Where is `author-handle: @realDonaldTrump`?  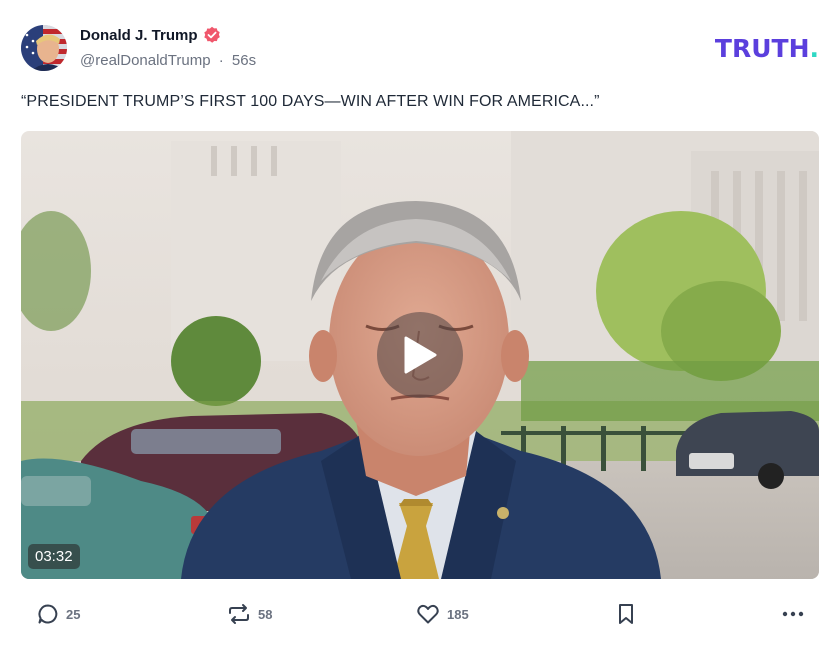
author-handle: @realDonaldTrump is located at coordinates (145, 60).